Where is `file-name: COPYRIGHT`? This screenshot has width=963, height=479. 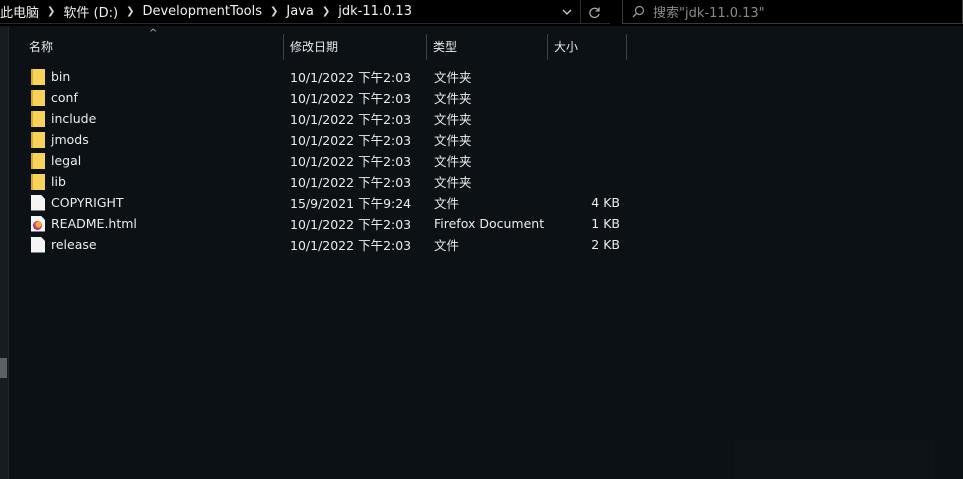
file-name: COPYRIGHT is located at coordinates (87, 202).